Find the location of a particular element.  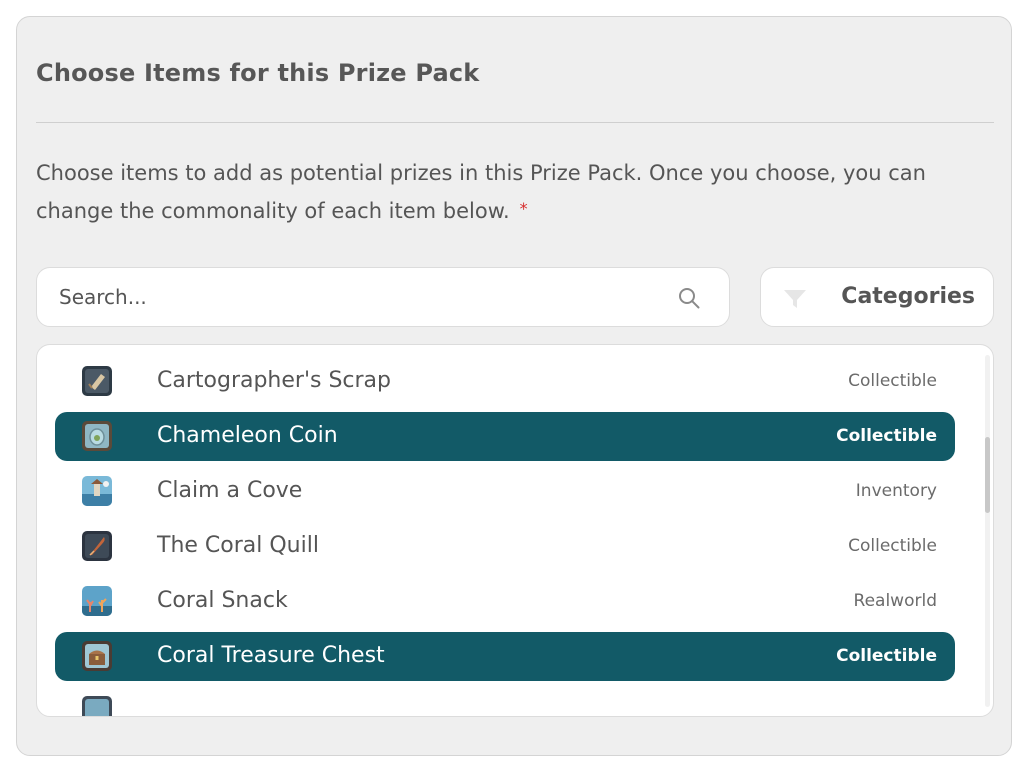

categories-label: Categories is located at coordinates (908, 296).